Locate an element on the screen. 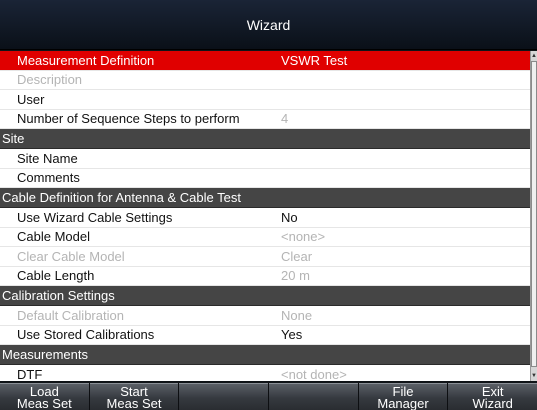  table-row: Cable Length 20 m is located at coordinates (265, 276).